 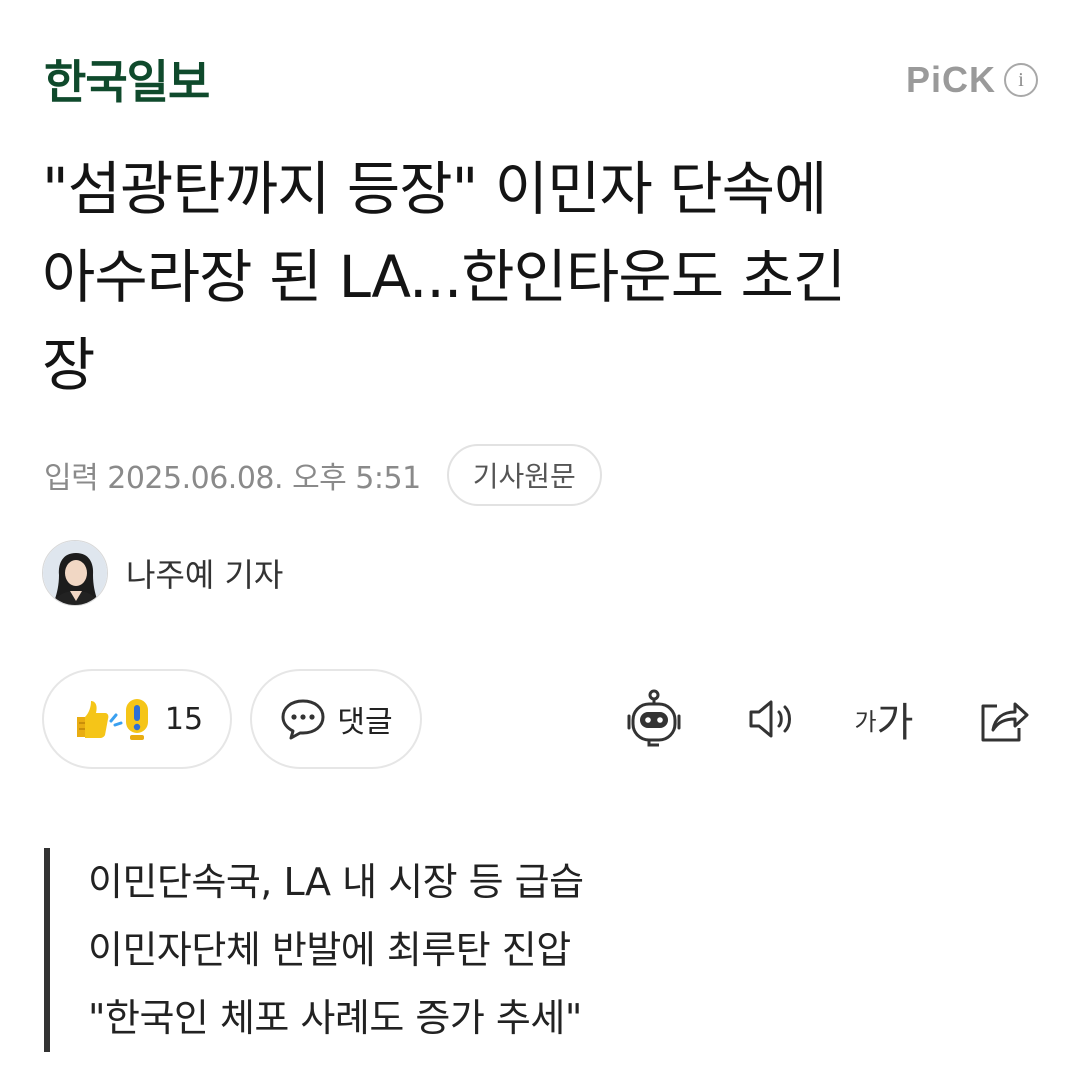 I want to click on comment-label: 댓글, so click(x=365, y=722).